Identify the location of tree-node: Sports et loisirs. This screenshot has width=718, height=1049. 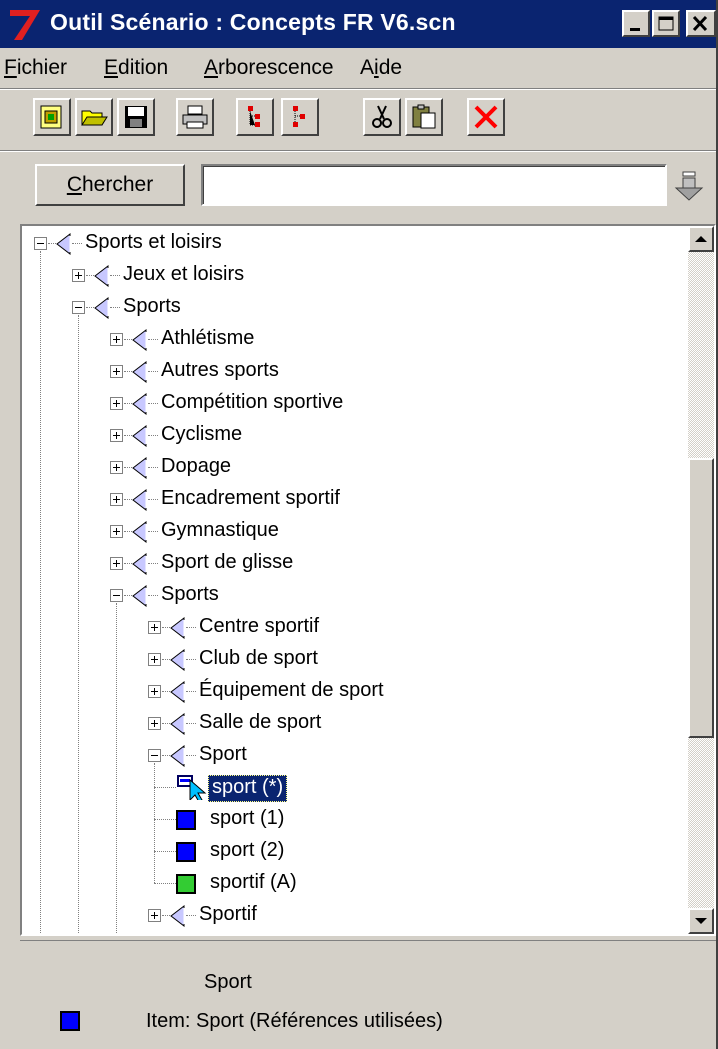
(352, 244).